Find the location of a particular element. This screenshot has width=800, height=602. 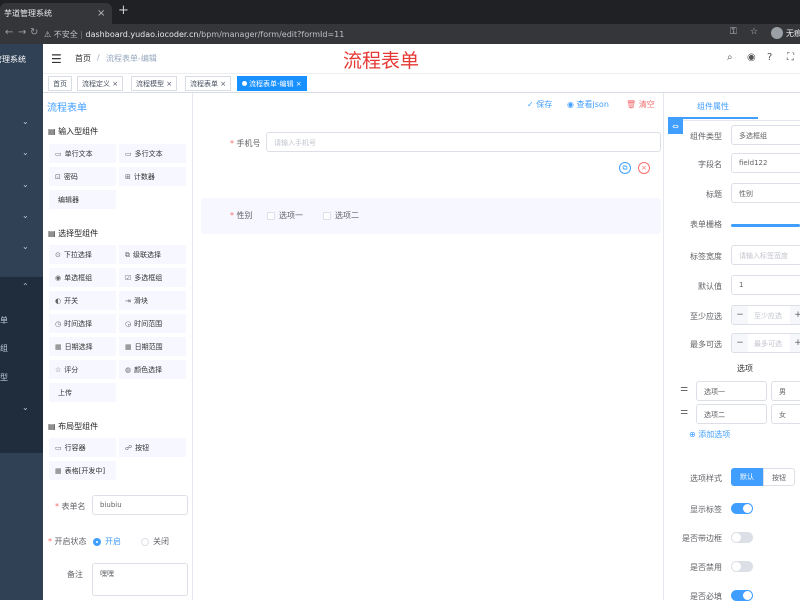

key-icon: ⚿ is located at coordinates (733, 32).